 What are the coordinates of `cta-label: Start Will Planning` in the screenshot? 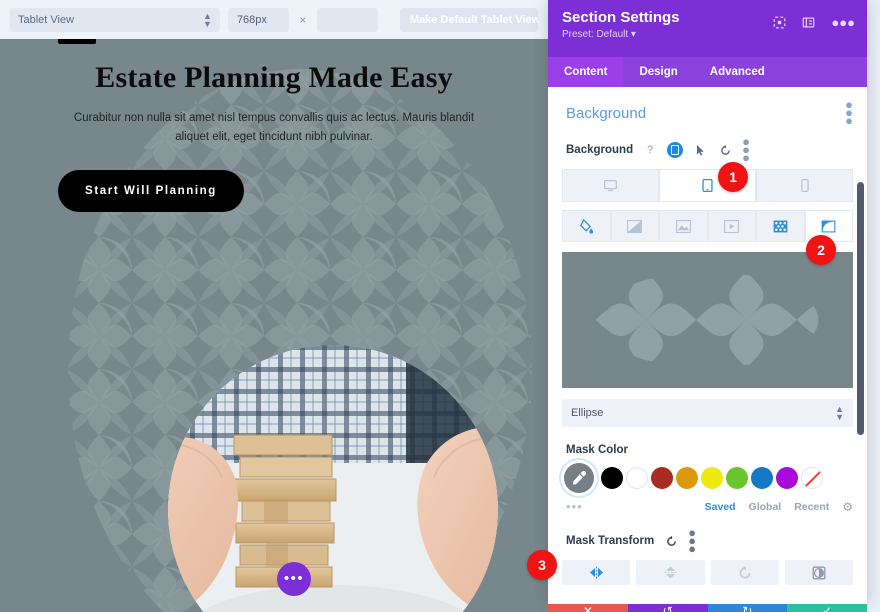 It's located at (151, 191).